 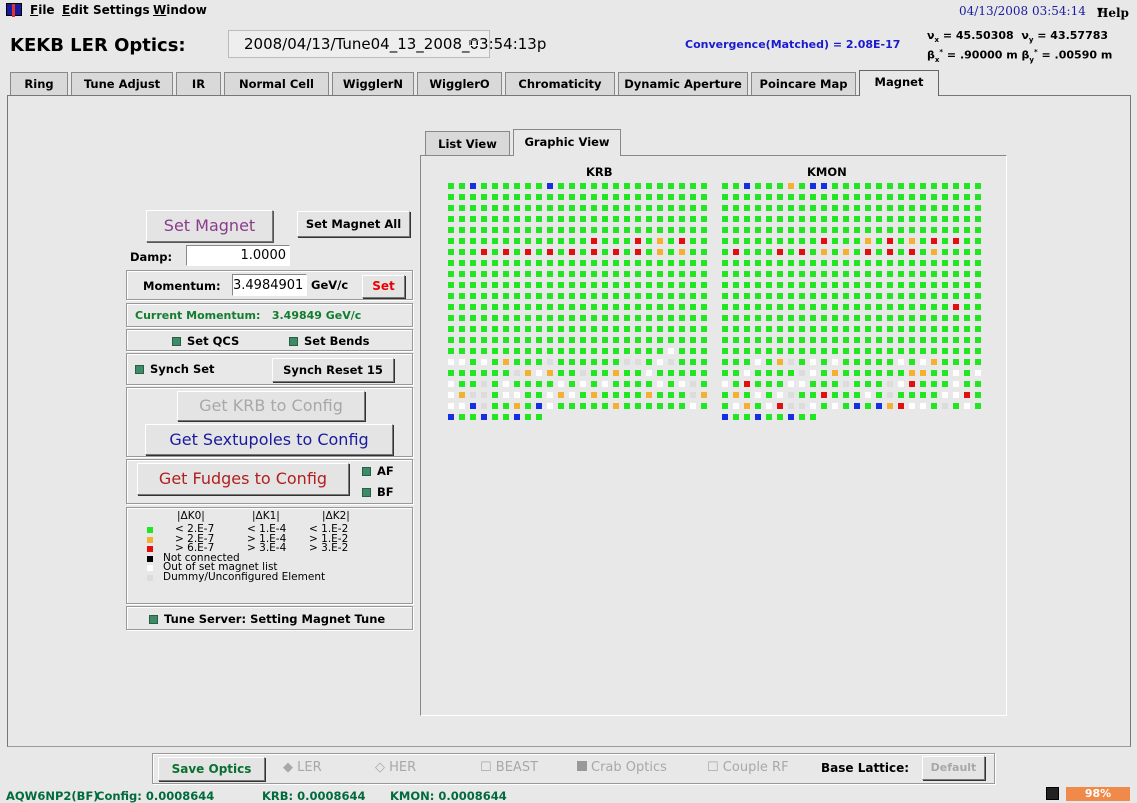 What do you see at coordinates (378, 471) in the screenshot?
I see `af-toggle: AF` at bounding box center [378, 471].